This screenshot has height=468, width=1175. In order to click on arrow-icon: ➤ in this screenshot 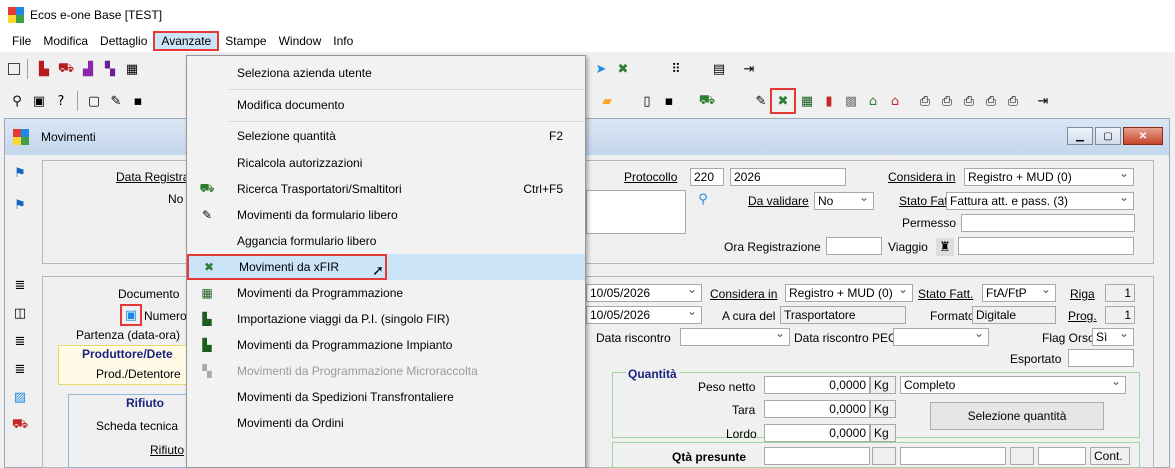, I will do `click(601, 69)`.